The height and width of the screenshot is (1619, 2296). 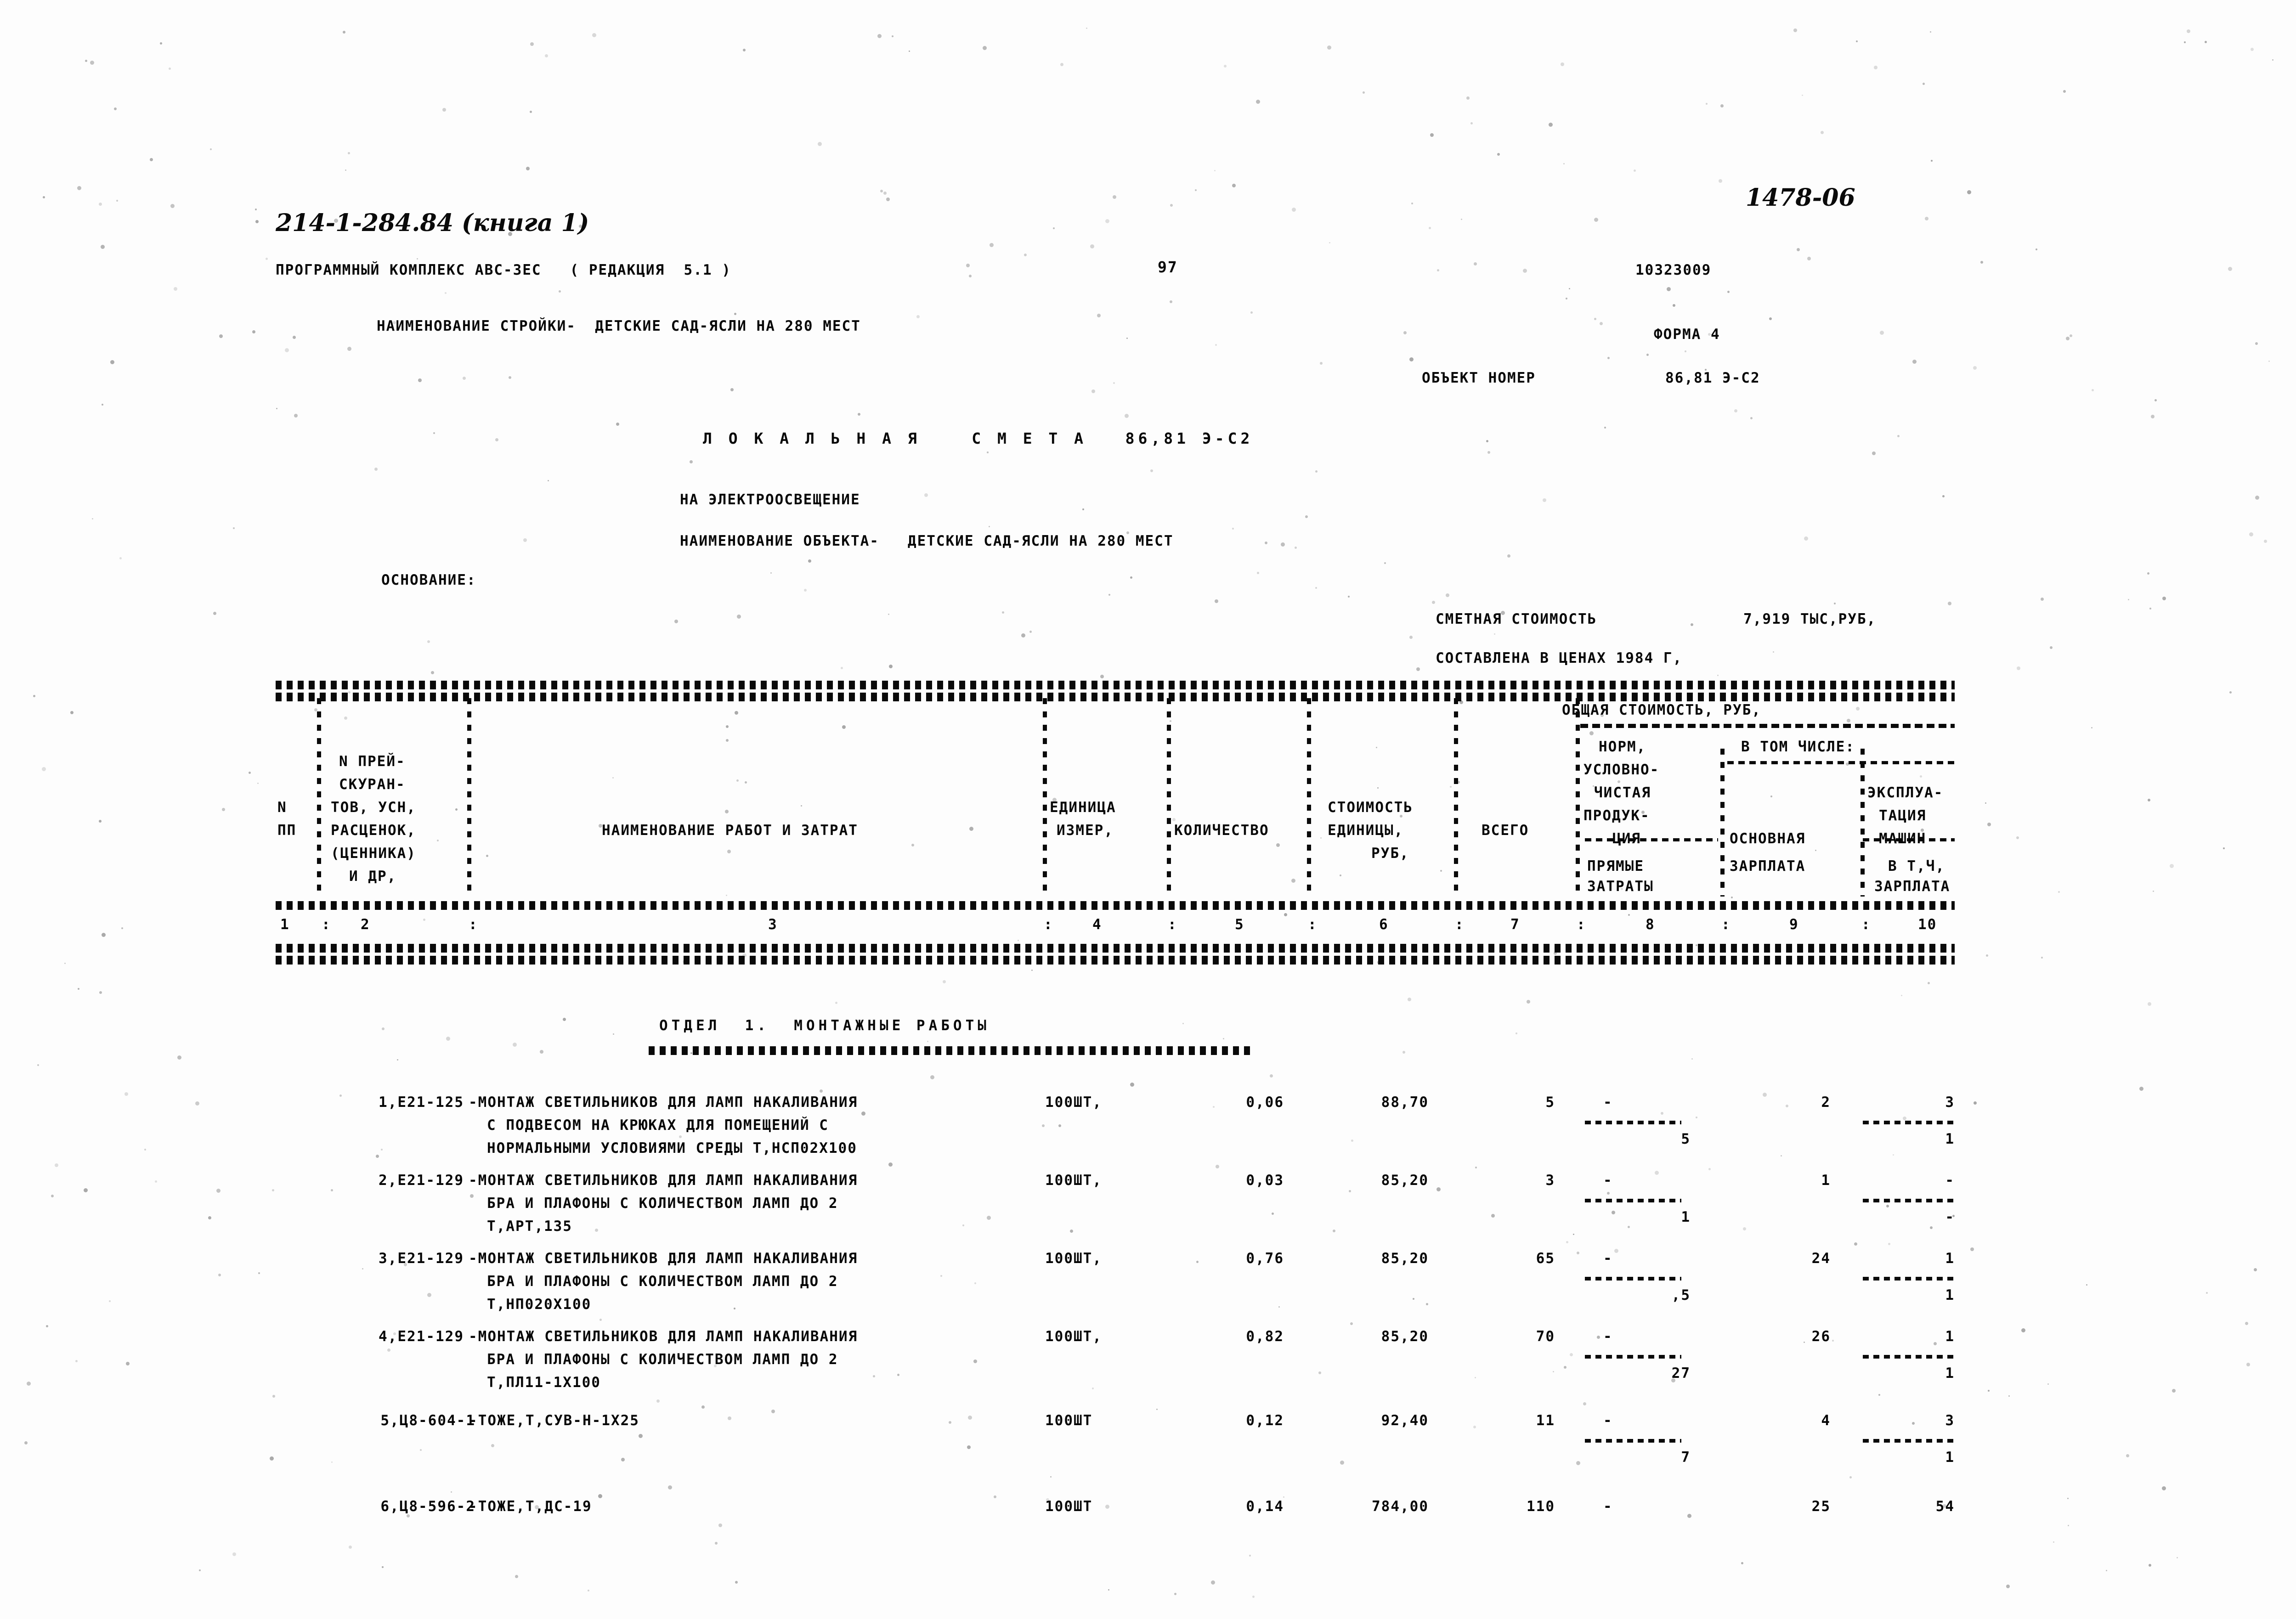 I want to click on th-col6-line1: СТОИМОСТЬ, so click(x=1370, y=808).